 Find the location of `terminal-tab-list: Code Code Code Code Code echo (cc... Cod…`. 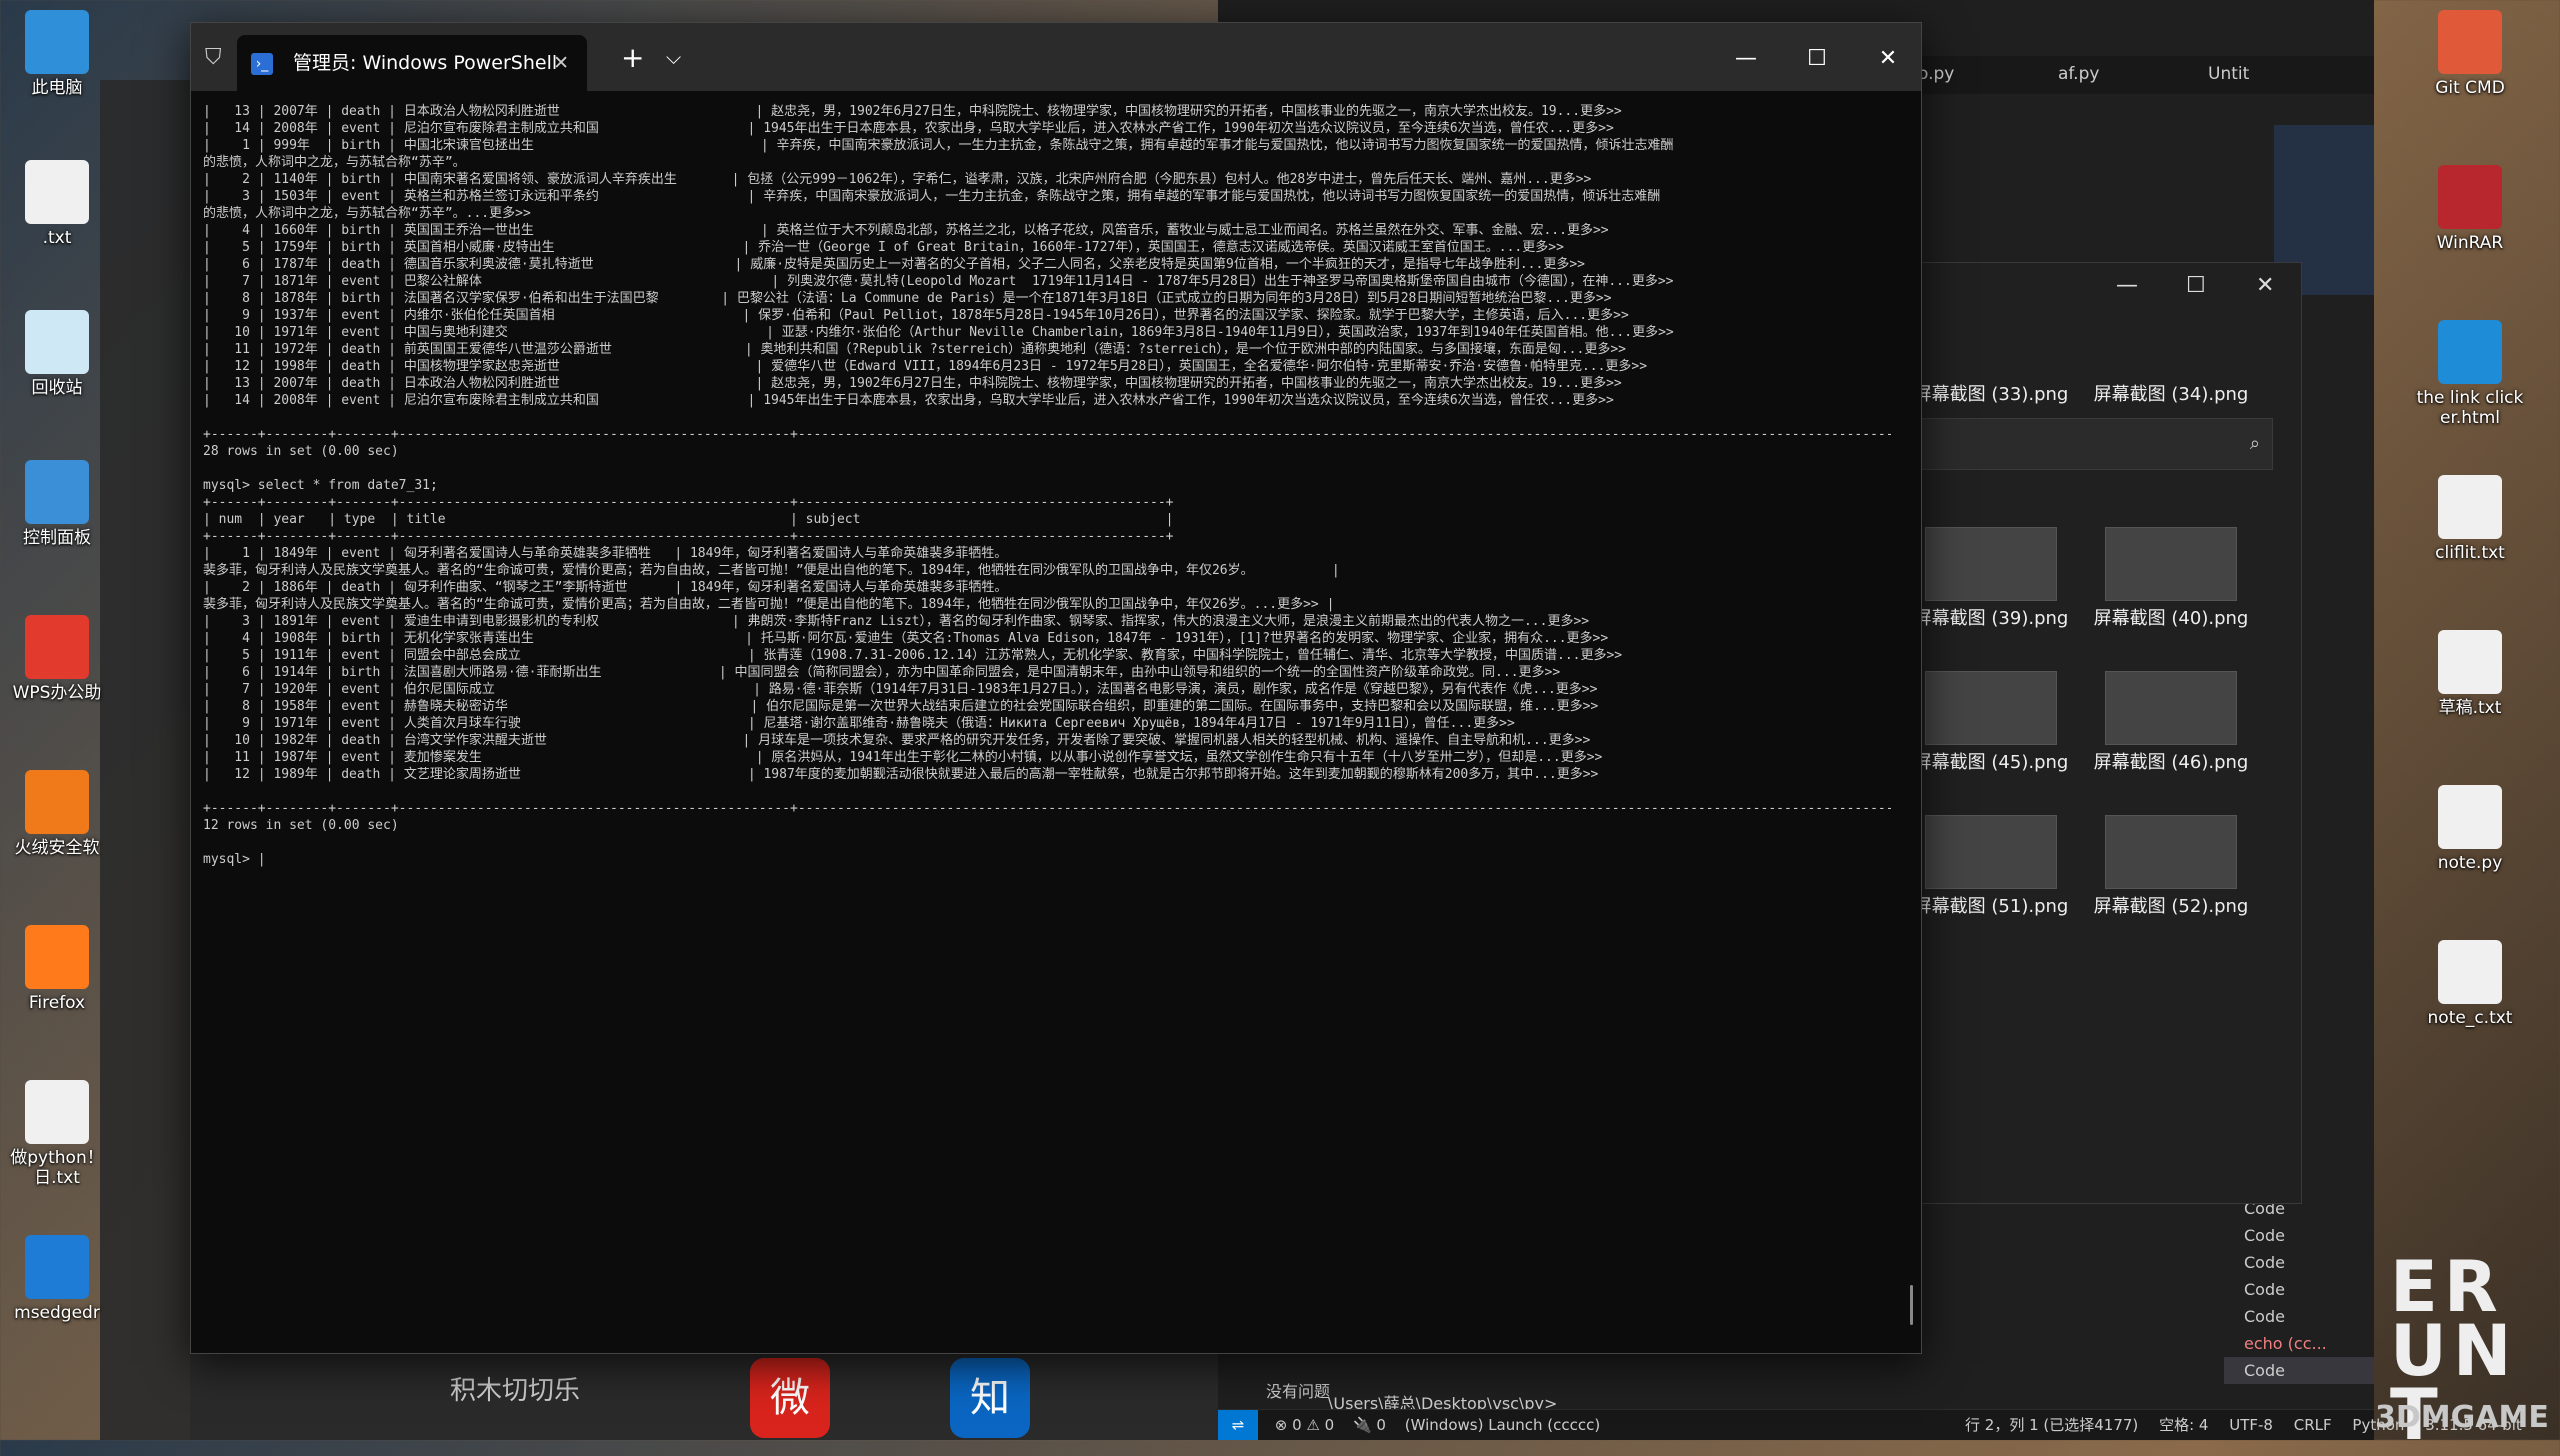

terminal-tab-list: Code Code Code Code Code echo (cc... Cod… is located at coordinates (2299, 1302).